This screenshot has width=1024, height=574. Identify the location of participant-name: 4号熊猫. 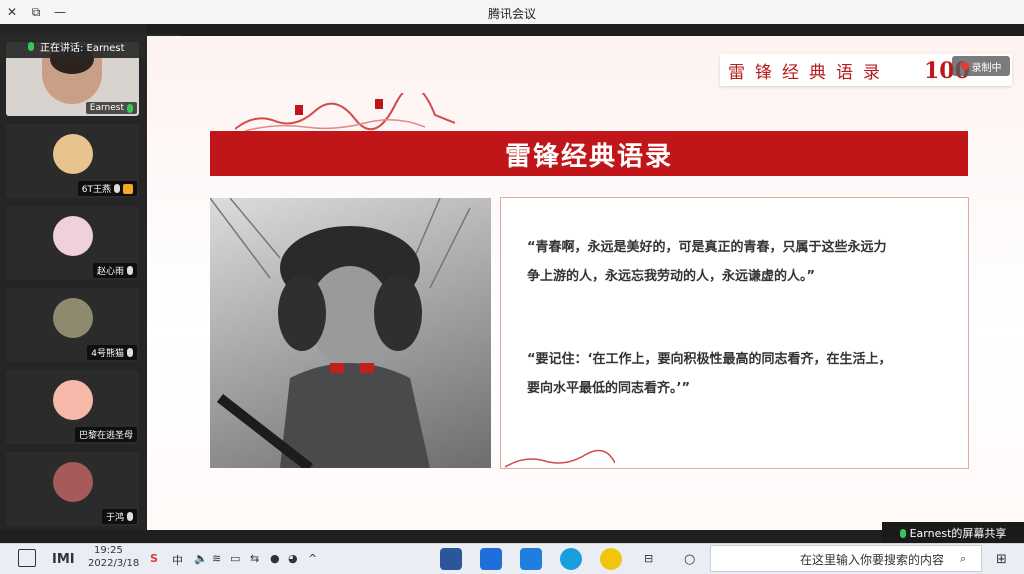
(107, 354).